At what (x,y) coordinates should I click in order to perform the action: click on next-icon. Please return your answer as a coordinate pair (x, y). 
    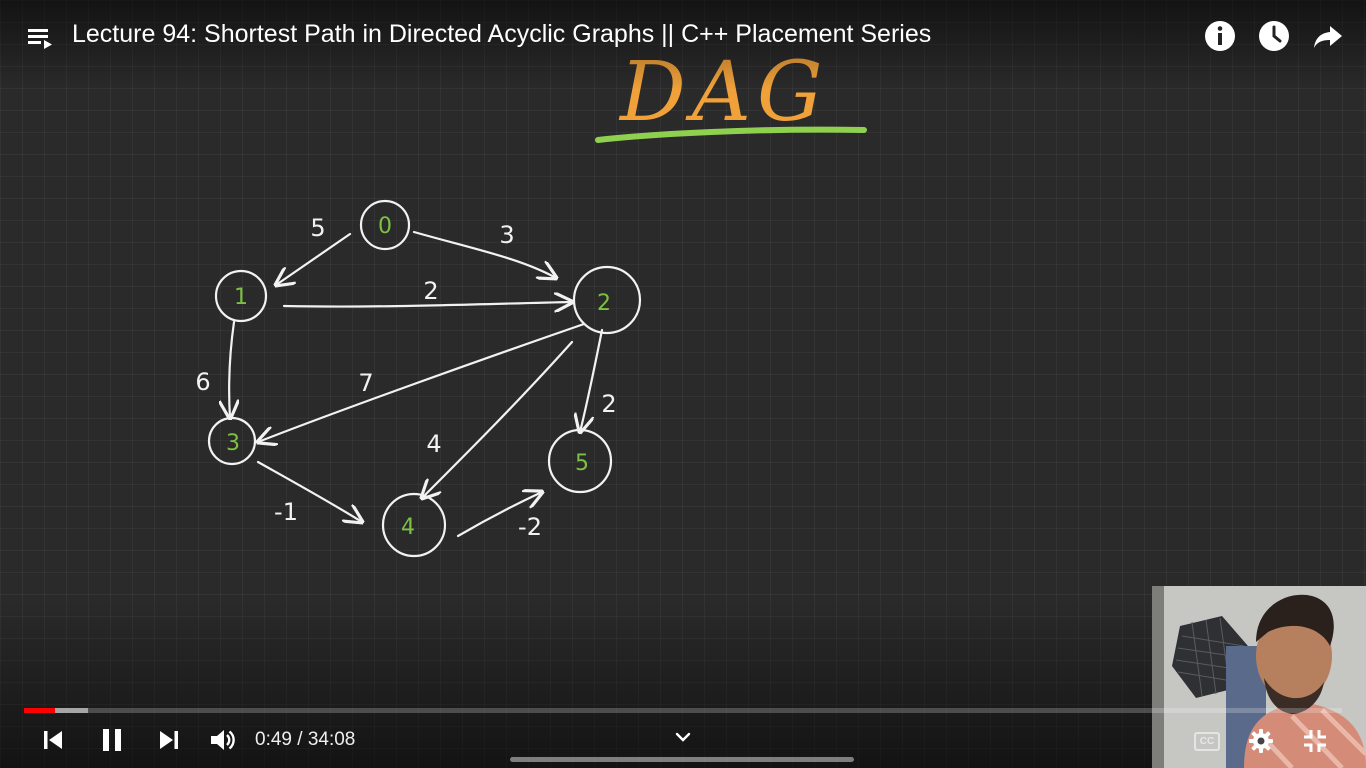
    Looking at the image, I should click on (169, 740).